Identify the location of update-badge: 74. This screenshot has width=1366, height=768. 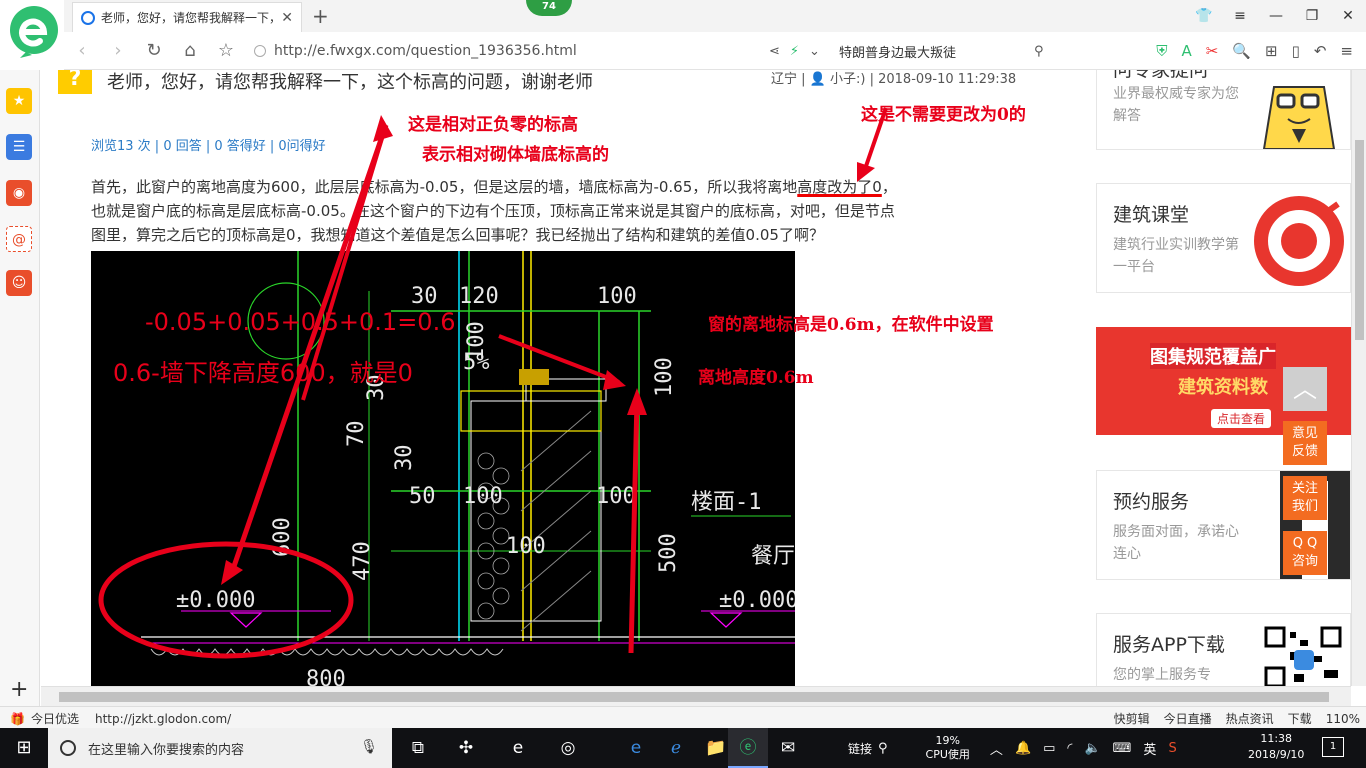
(549, 8).